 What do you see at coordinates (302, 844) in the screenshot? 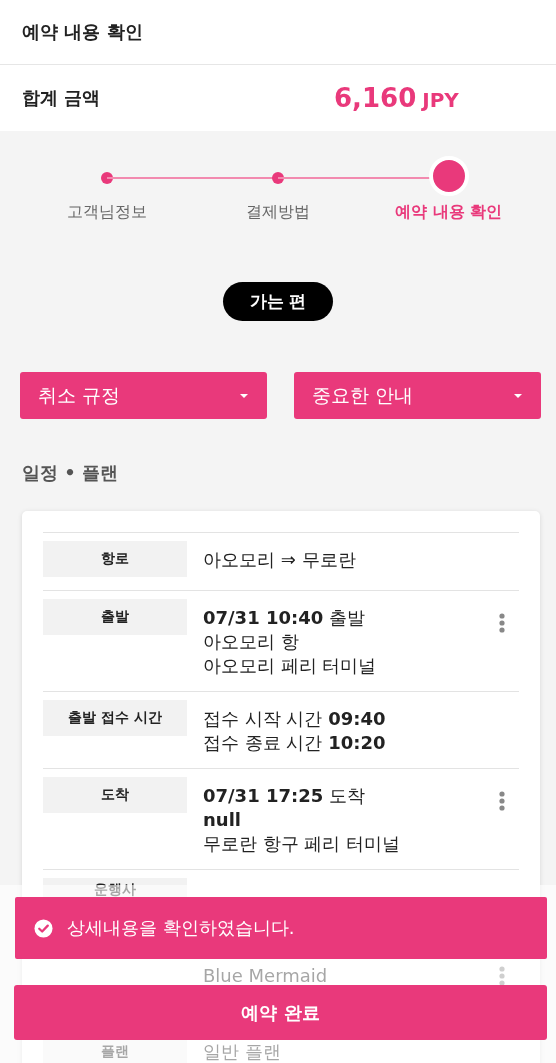
I see `row-value: 무로란 항구 페리 터미널` at bounding box center [302, 844].